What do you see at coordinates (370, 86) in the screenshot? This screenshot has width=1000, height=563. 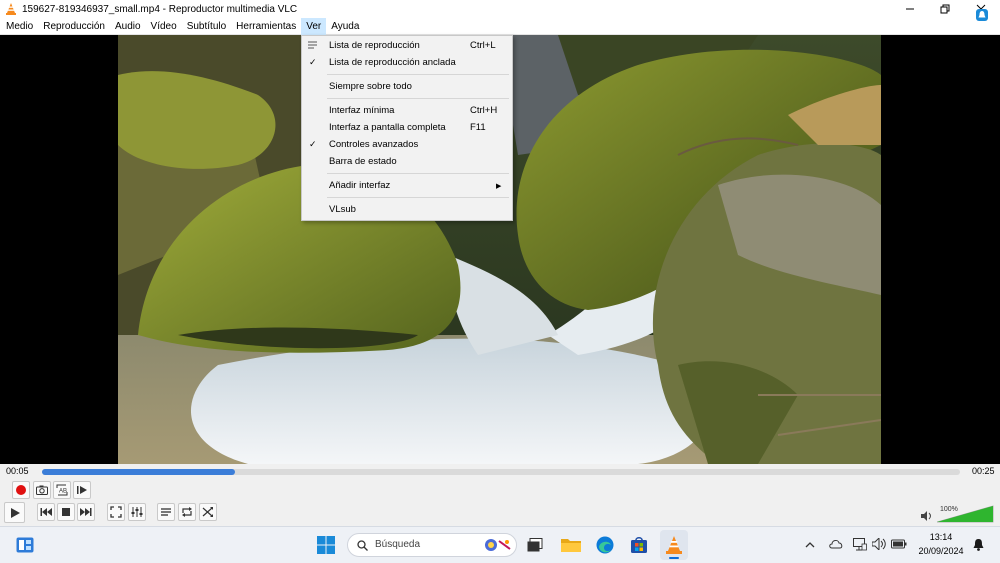 I see `menu-item-label: Siempre sobre todo` at bounding box center [370, 86].